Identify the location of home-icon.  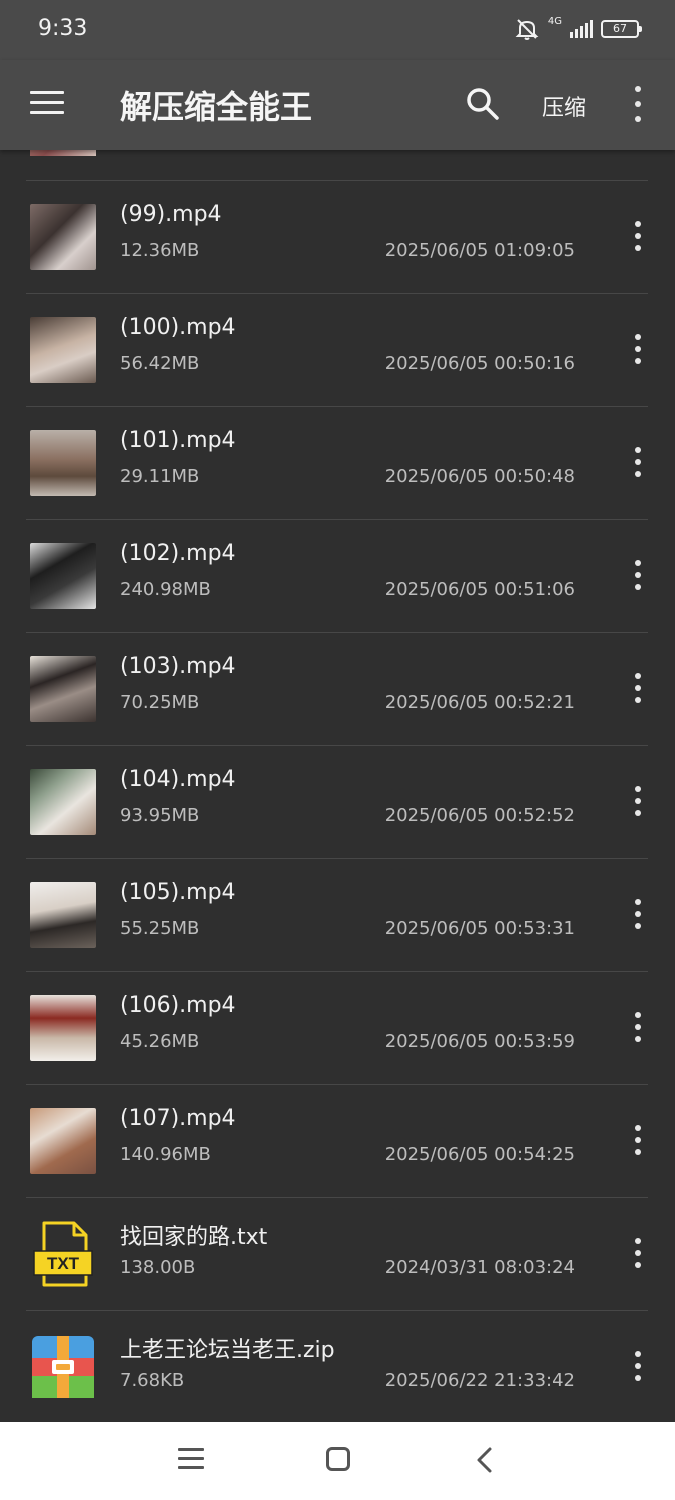
(338, 1459).